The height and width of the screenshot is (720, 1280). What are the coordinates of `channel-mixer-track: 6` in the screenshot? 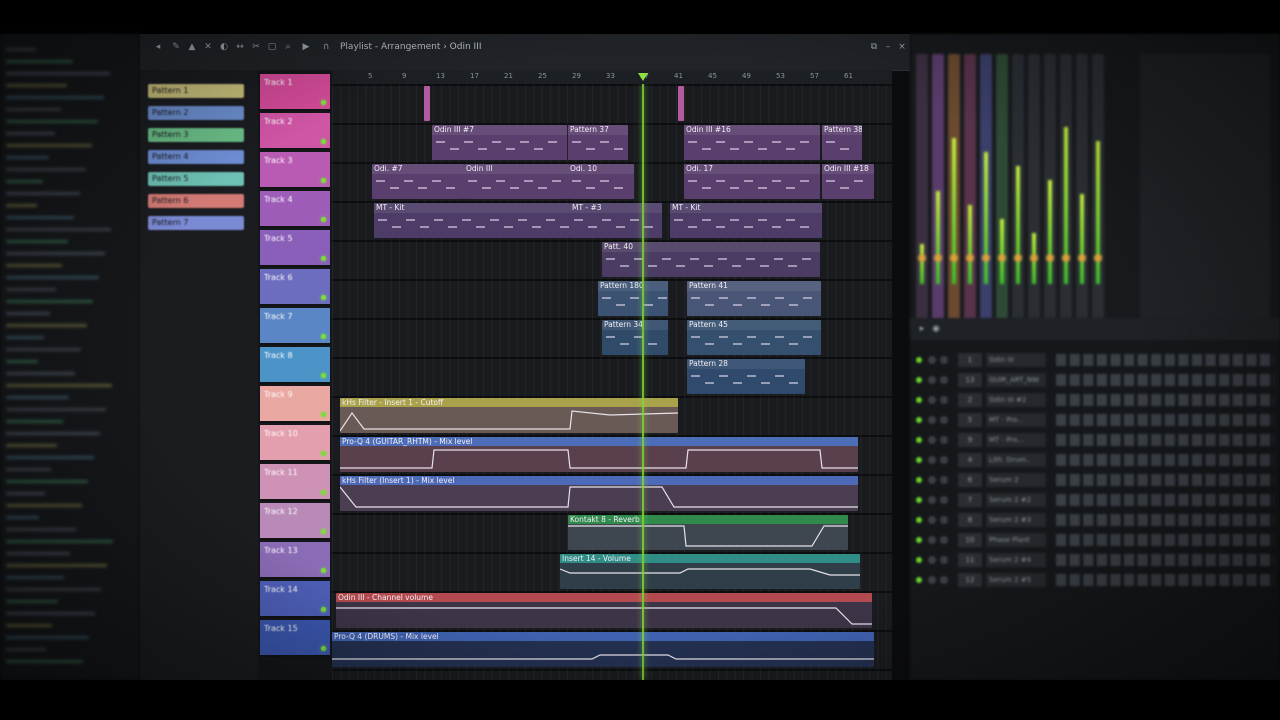 It's located at (970, 480).